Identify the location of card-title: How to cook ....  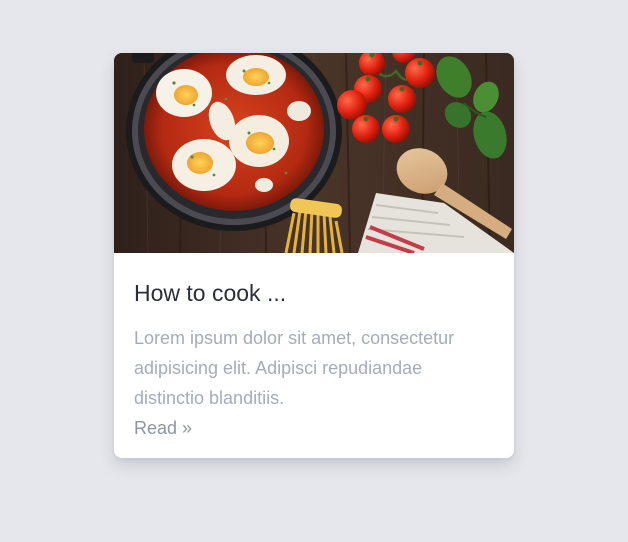
(210, 293).